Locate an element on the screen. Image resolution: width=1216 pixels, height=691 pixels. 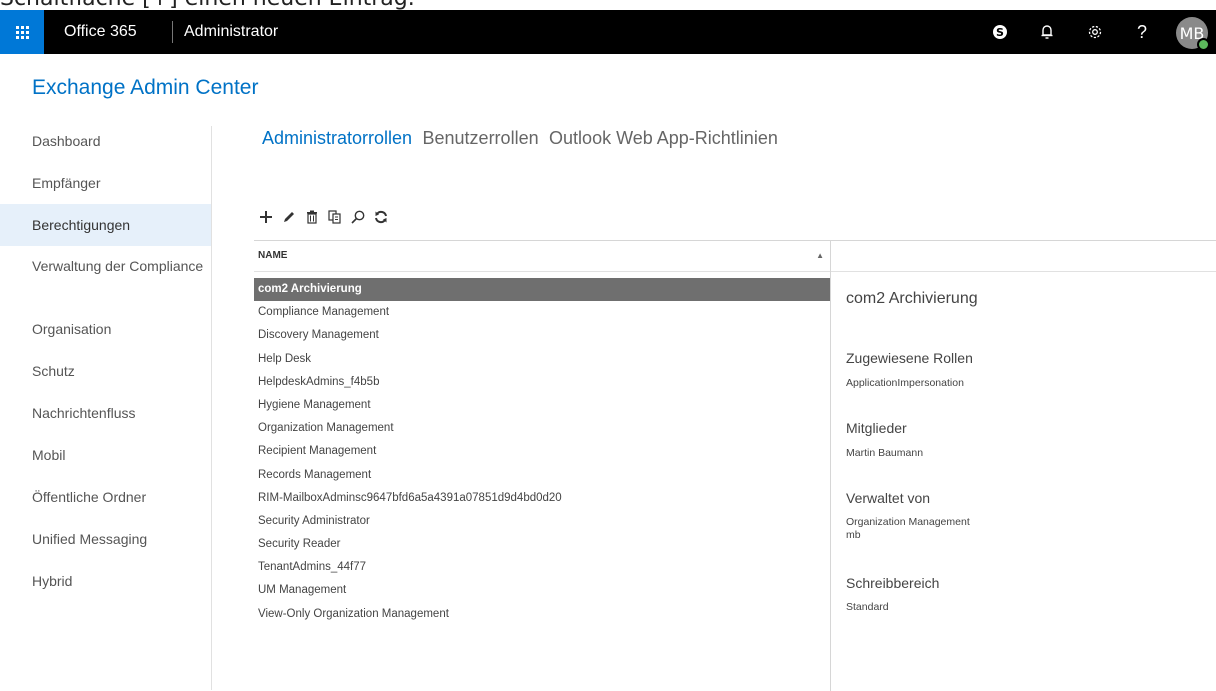
table-row: Help Desk is located at coordinates (542, 359).